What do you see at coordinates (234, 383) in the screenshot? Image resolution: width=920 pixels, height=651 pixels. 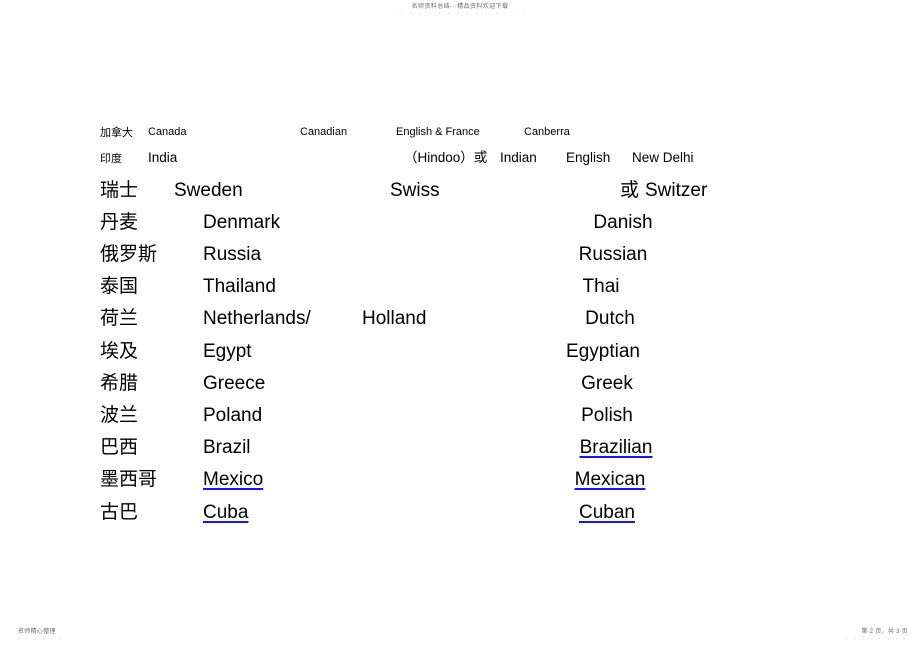 I see `row-country: Greece` at bounding box center [234, 383].